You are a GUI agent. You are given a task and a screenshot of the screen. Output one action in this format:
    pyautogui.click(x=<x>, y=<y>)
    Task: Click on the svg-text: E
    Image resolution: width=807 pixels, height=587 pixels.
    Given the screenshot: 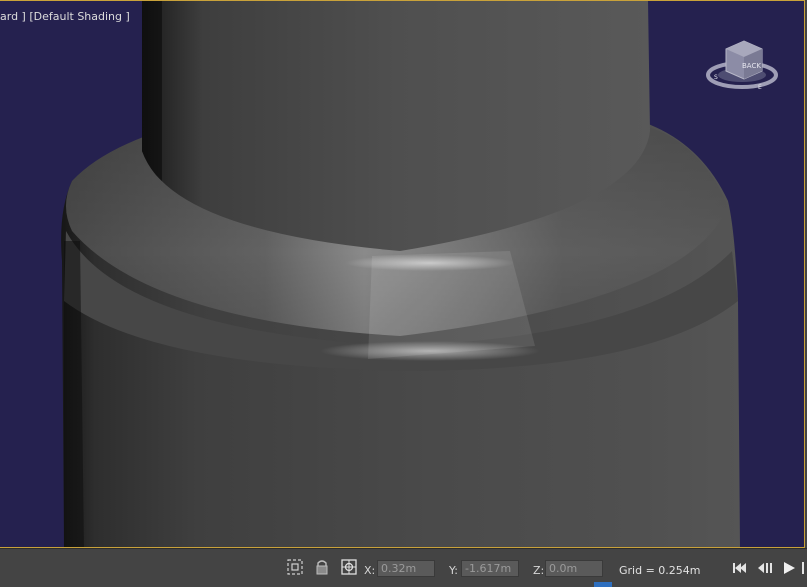 What is the action you would take?
    pyautogui.click(x=760, y=87)
    